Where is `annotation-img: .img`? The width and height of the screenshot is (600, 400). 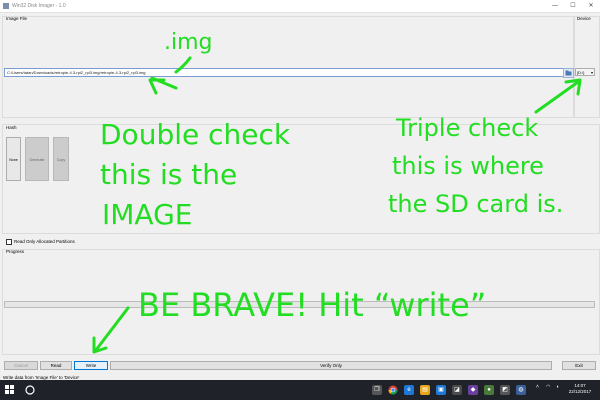
annotation-img: .img is located at coordinates (188, 42).